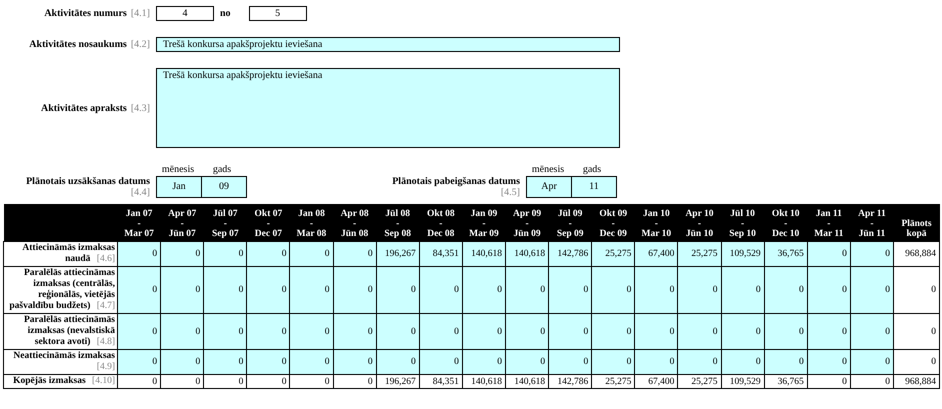  Describe the element at coordinates (388, 44) in the screenshot. I see `activity-name-field: Trešā konkursa apakšprojektu ieviešana` at that location.